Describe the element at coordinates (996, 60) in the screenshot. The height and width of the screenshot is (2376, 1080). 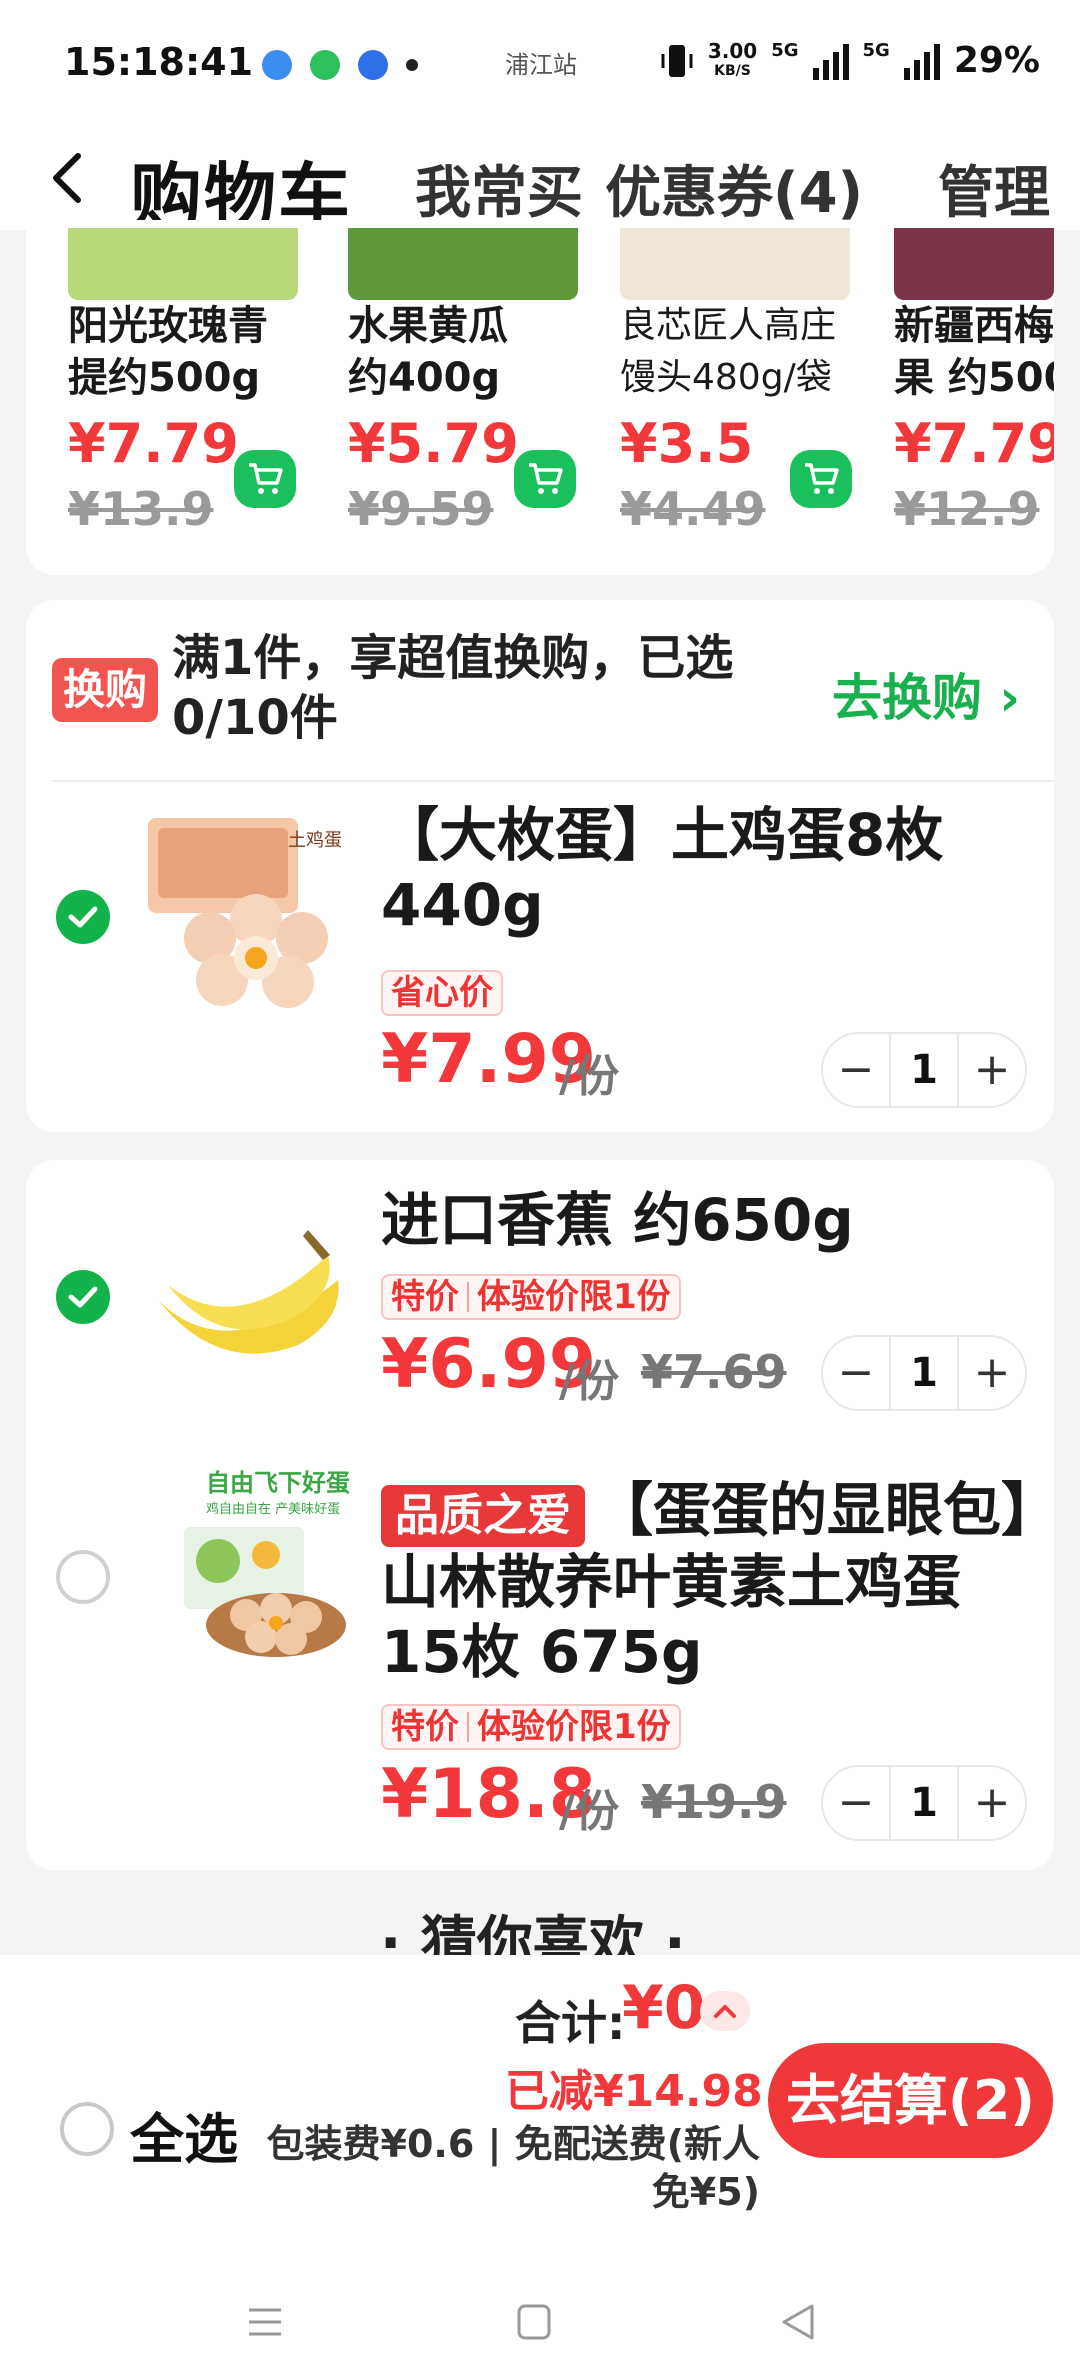
I see `battery-level: 29%` at that location.